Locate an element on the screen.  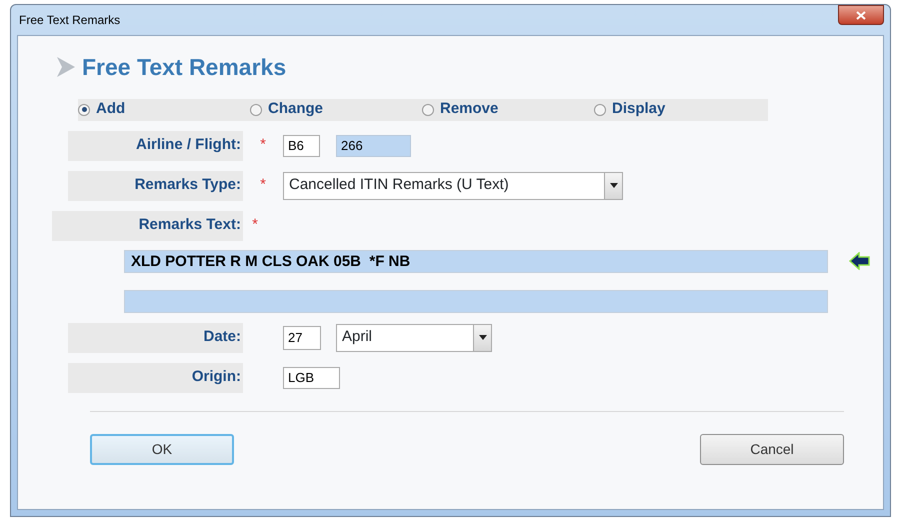
dropdown: Cancelled ITIN Remarks (U Text) is located at coordinates (453, 186).